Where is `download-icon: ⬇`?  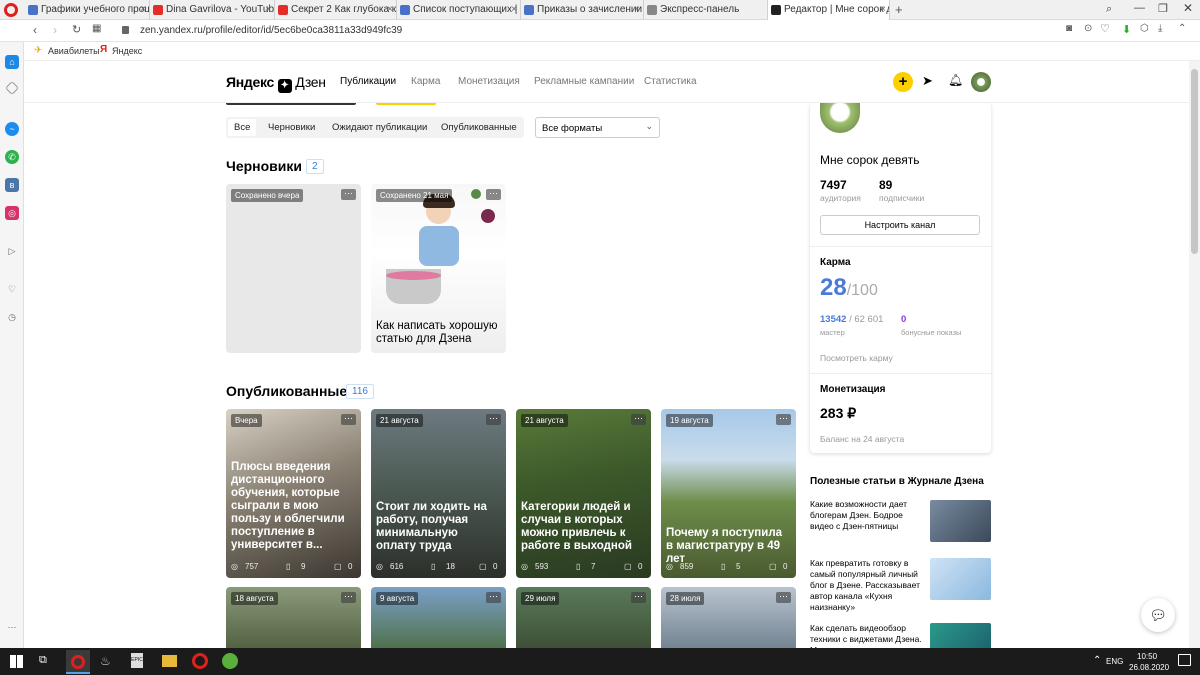
download-icon: ⬇ is located at coordinates (1126, 29).